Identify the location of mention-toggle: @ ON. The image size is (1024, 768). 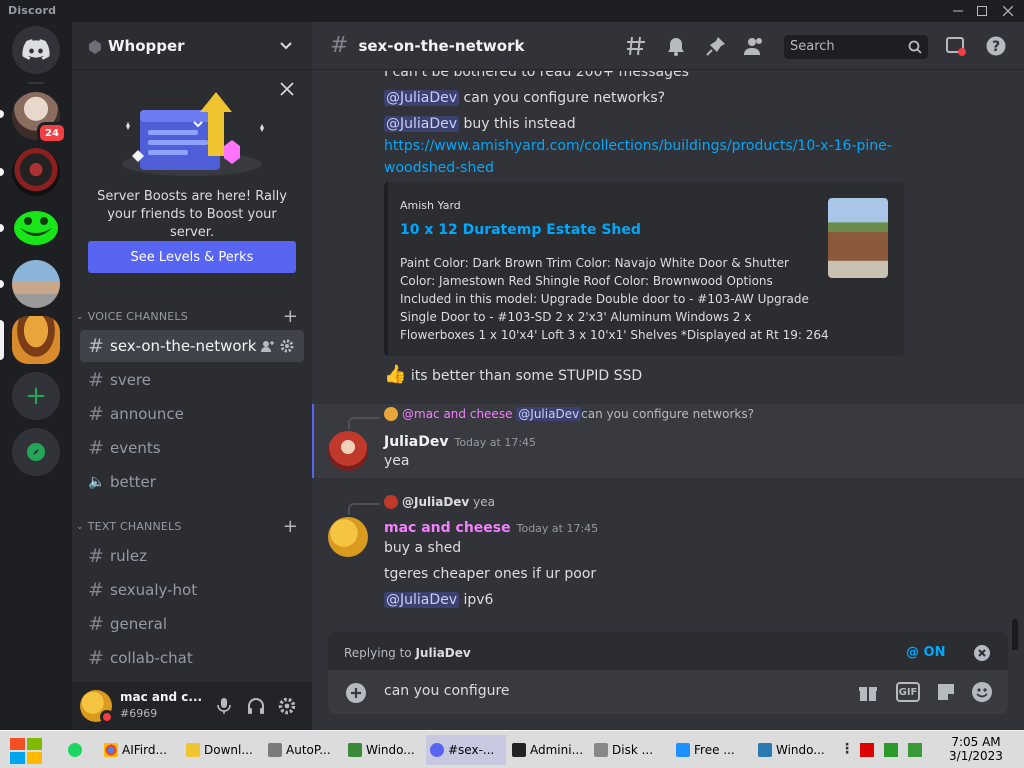
(925, 652).